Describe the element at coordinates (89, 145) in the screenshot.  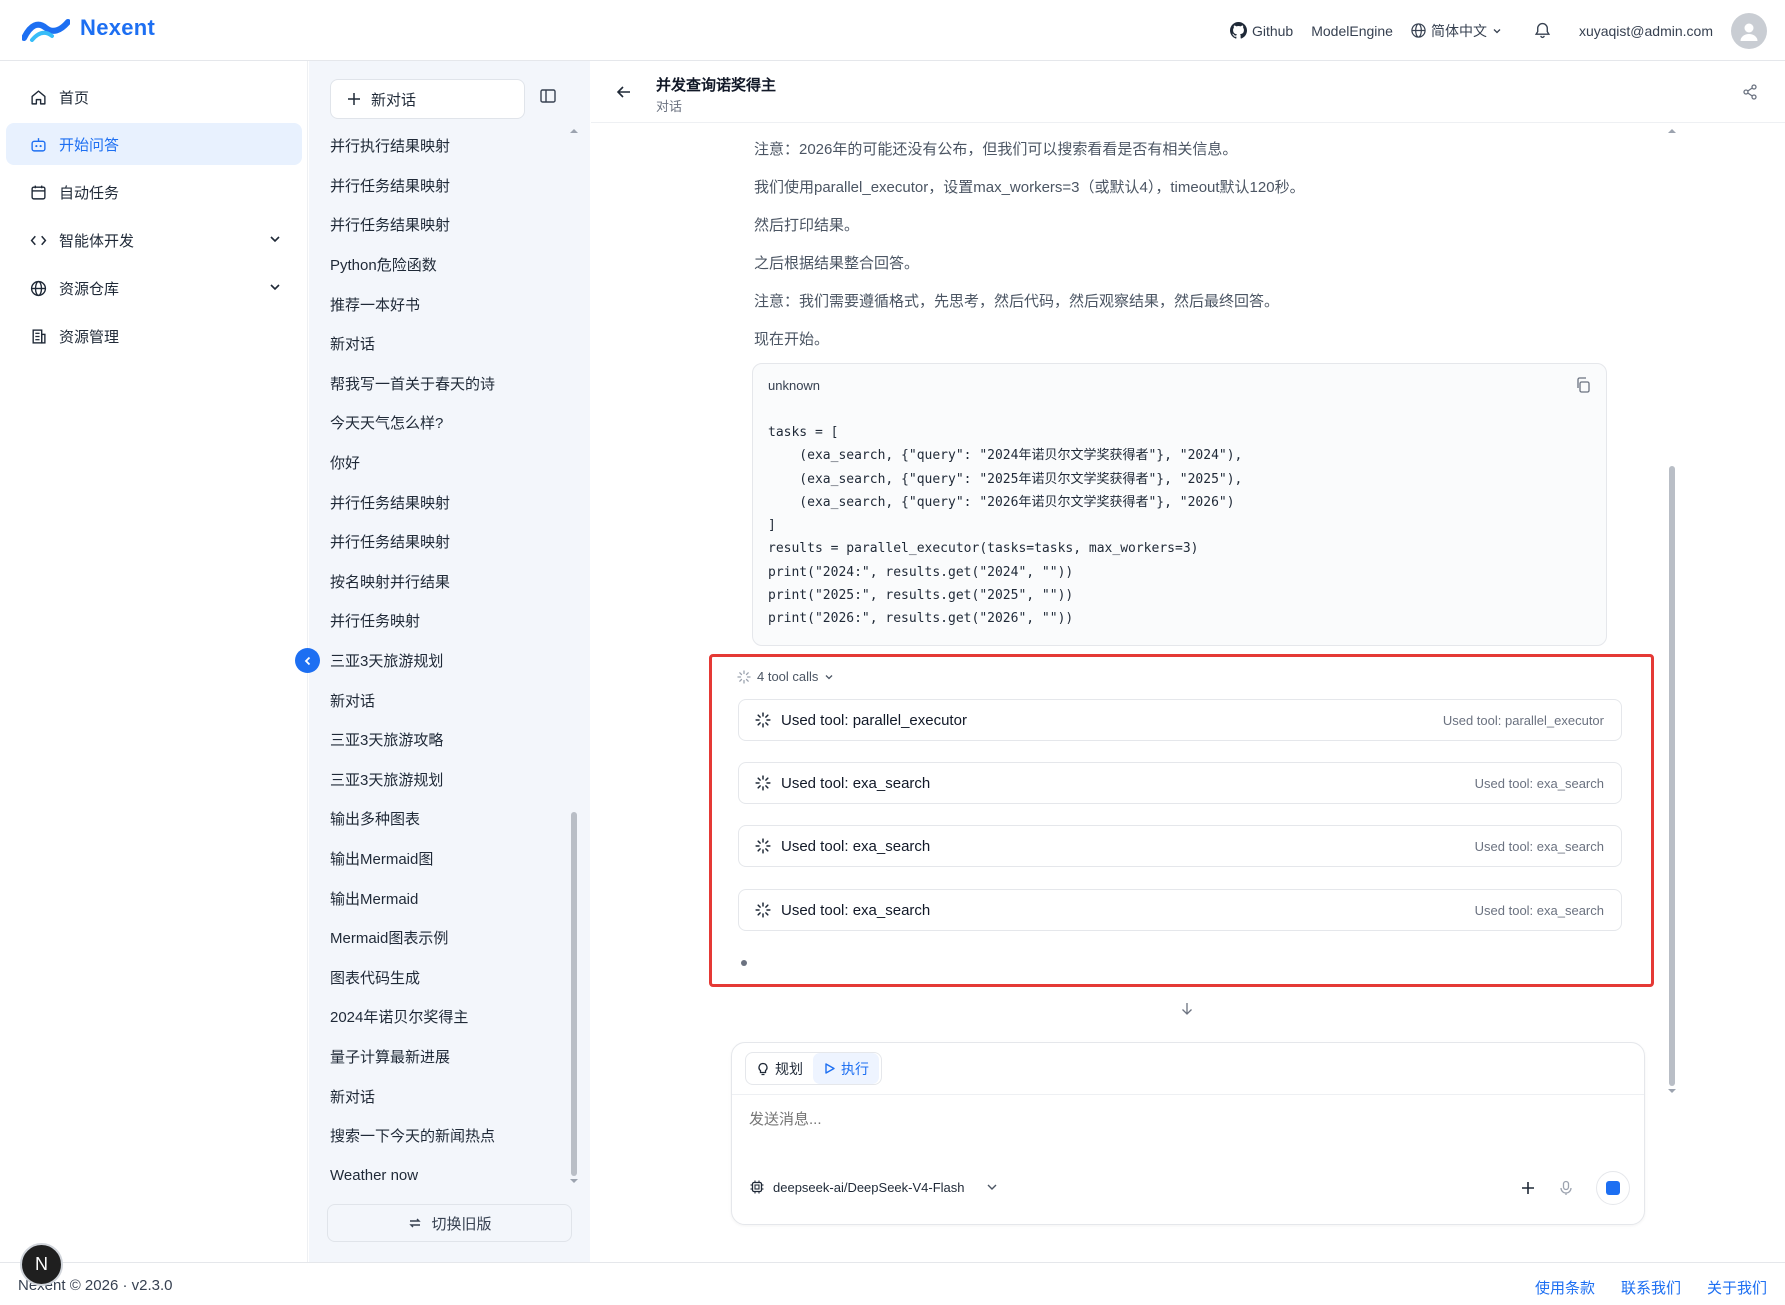
I see `nav-label: 开始问答` at that location.